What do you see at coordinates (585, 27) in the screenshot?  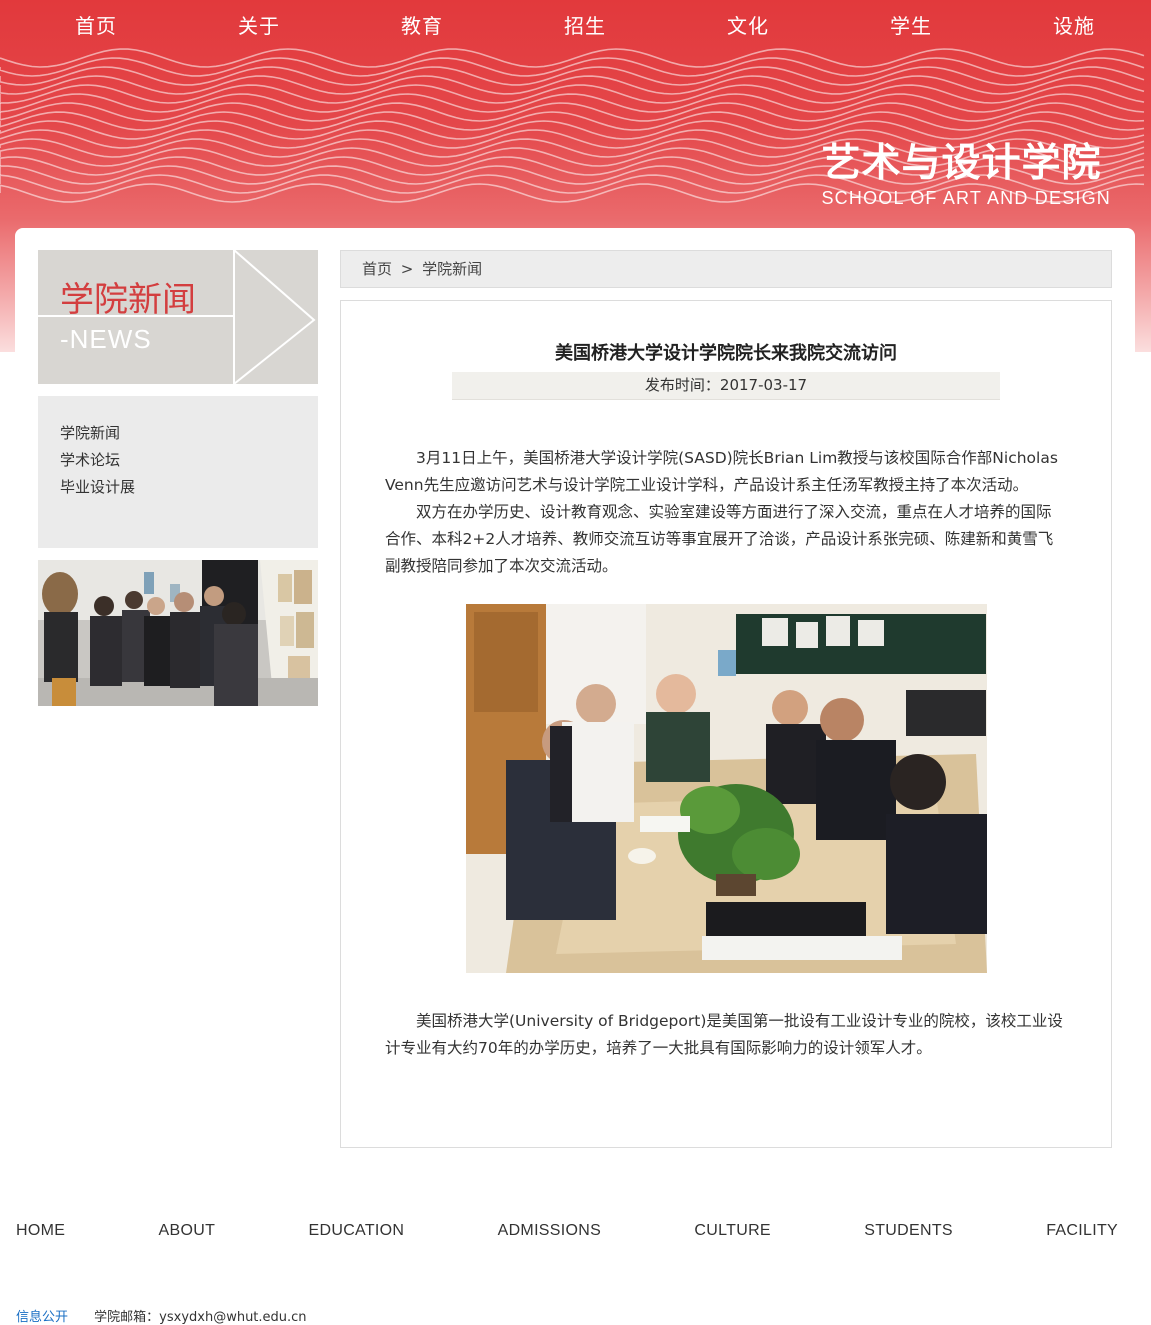 I see `top-nav-admissions: 招生` at bounding box center [585, 27].